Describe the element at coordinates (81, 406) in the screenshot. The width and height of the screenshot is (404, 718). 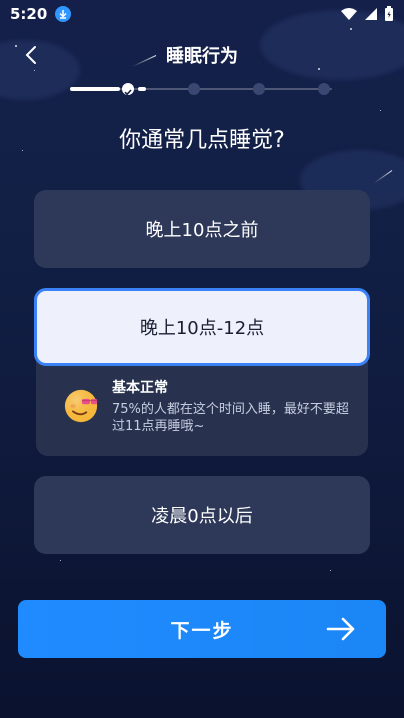
I see `sunglasses-emoji-icon` at that location.